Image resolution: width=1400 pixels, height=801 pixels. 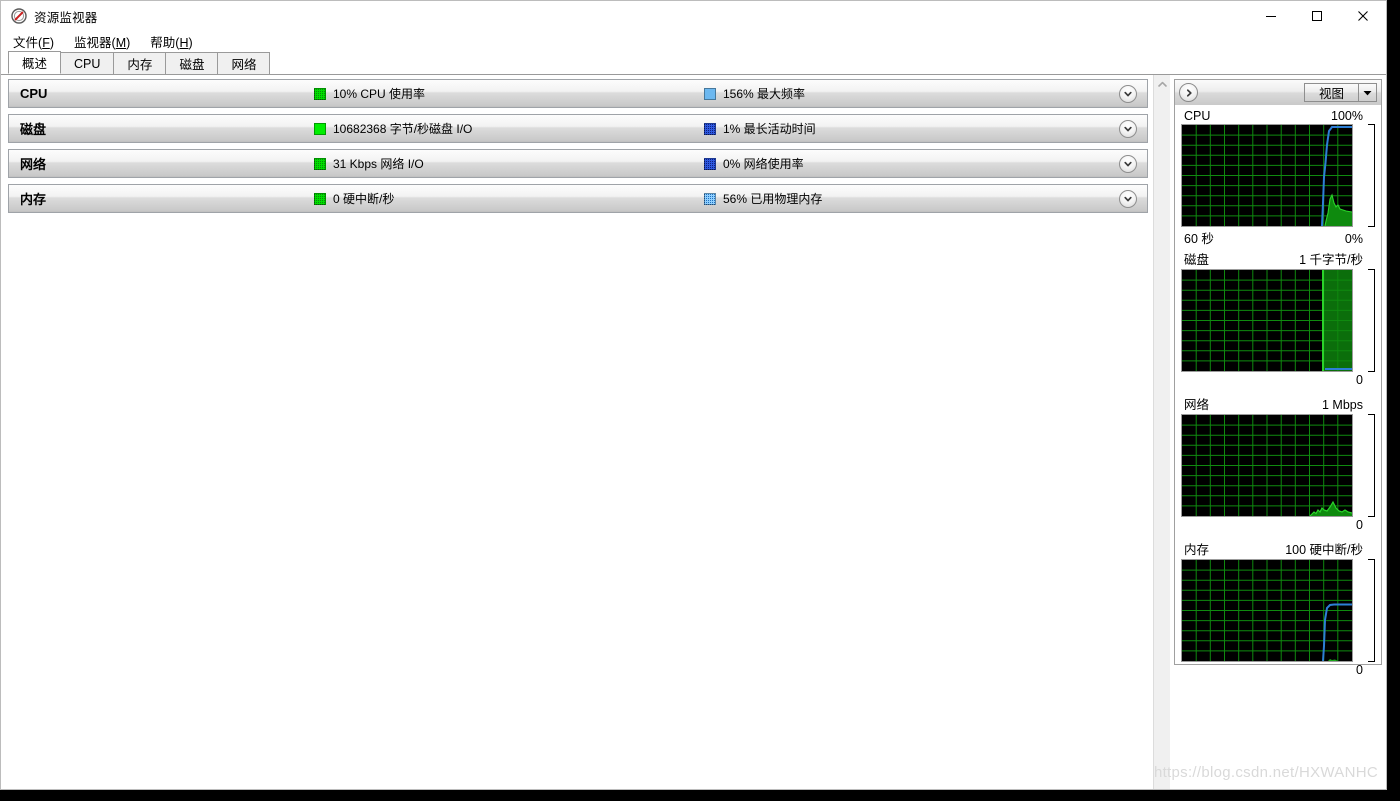 I want to click on tab-cpu-label: CPU, so click(x=87, y=63).